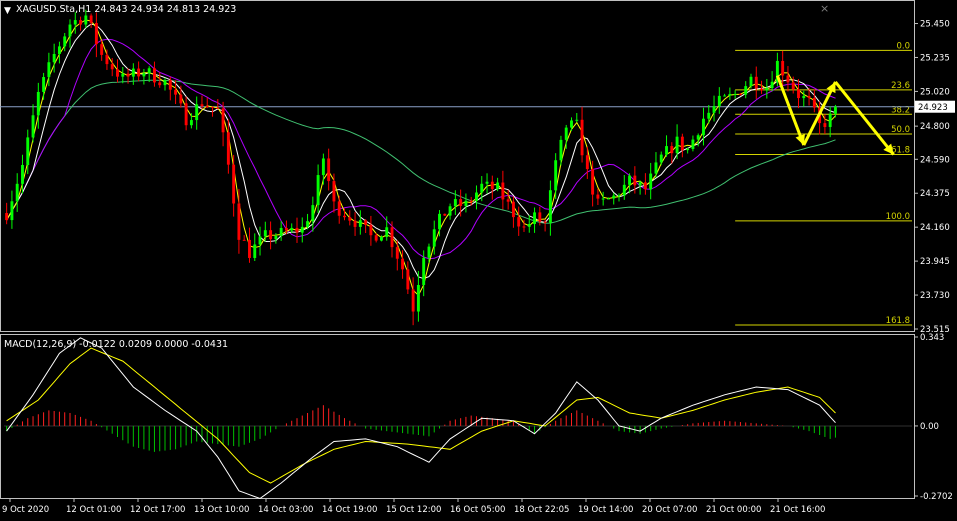 This screenshot has height=521, width=957. What do you see at coordinates (929, 427) in the screenshot?
I see `macd-axis-label: 0.00` at bounding box center [929, 427].